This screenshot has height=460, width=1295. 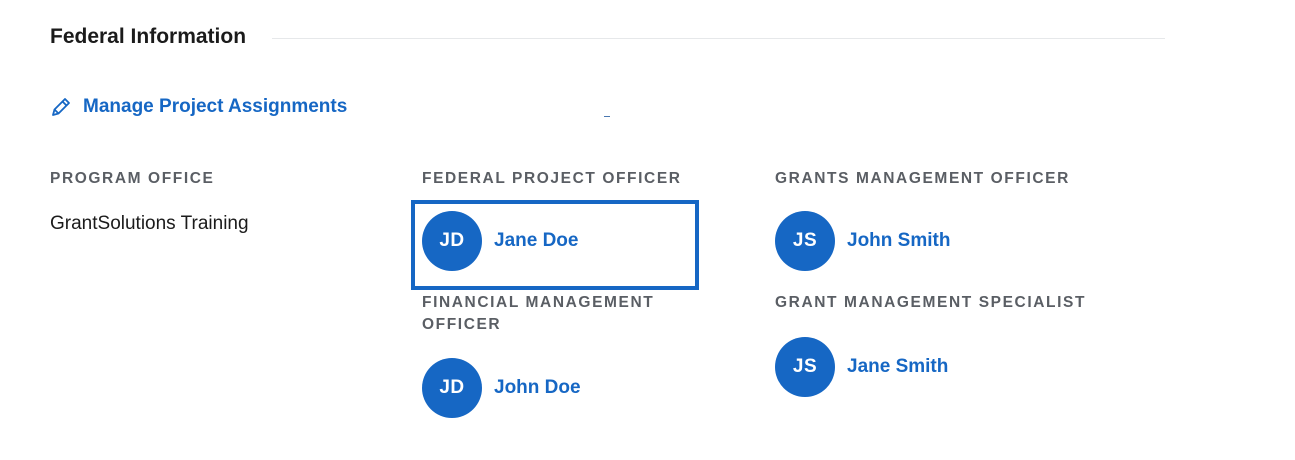 What do you see at coordinates (607, 116) in the screenshot?
I see `divider-dash` at bounding box center [607, 116].